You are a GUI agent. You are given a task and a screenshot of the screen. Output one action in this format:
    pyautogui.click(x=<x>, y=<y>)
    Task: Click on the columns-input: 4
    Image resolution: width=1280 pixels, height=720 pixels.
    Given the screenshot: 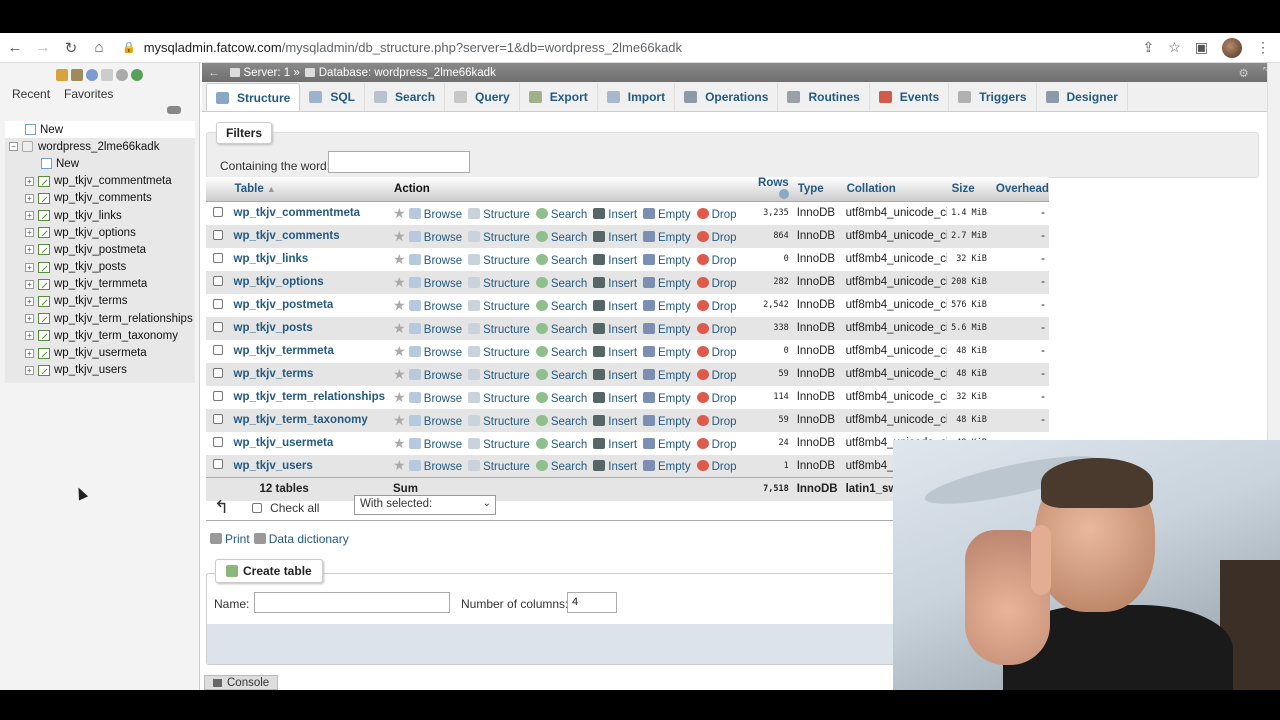 What is the action you would take?
    pyautogui.click(x=592, y=602)
    